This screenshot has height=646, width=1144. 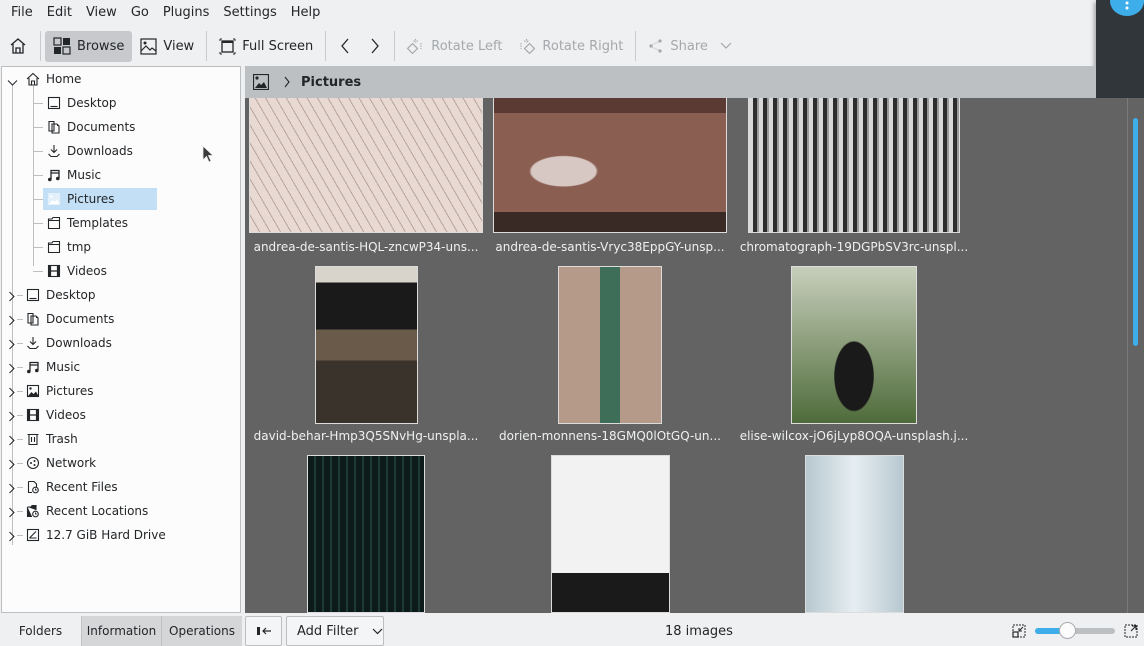 I want to click on tab-operations: Operations, so click(x=201, y=631).